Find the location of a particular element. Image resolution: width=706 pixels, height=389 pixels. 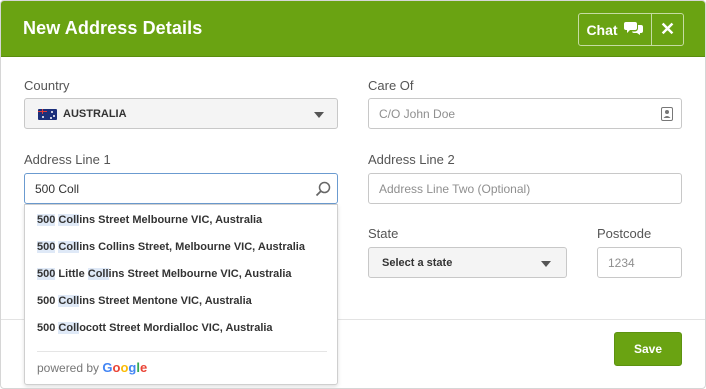

country-select: AUSTRALIA is located at coordinates (181, 113).